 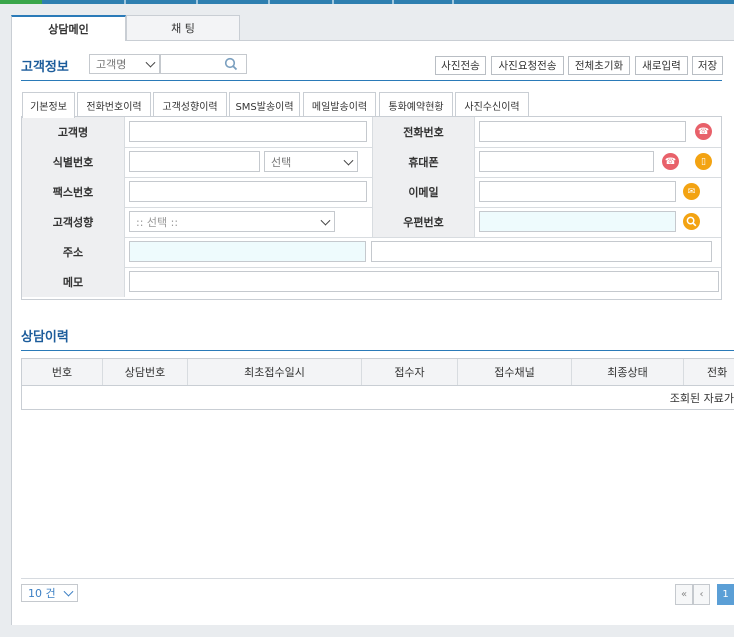 I want to click on search-type-value: 고객명, so click(x=111, y=64).